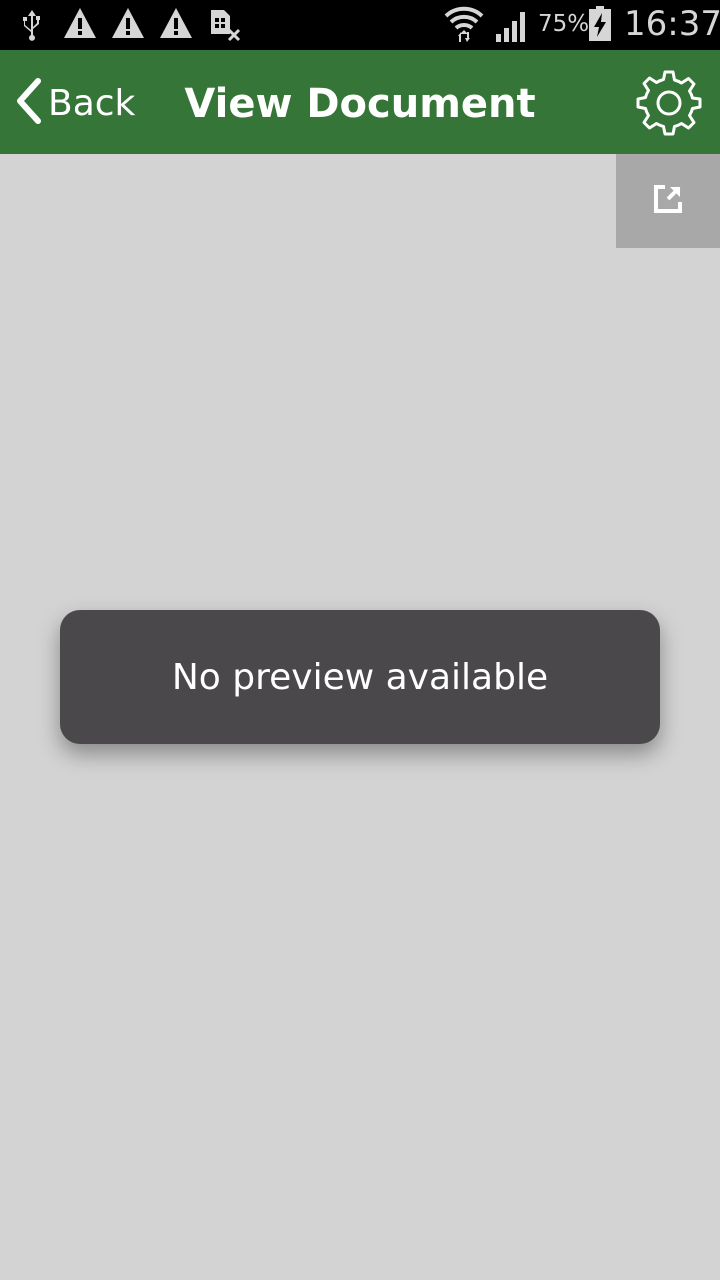 Image resolution: width=720 pixels, height=1280 pixels. What do you see at coordinates (600, 26) in the screenshot?
I see `battery-charging-icon` at bounding box center [600, 26].